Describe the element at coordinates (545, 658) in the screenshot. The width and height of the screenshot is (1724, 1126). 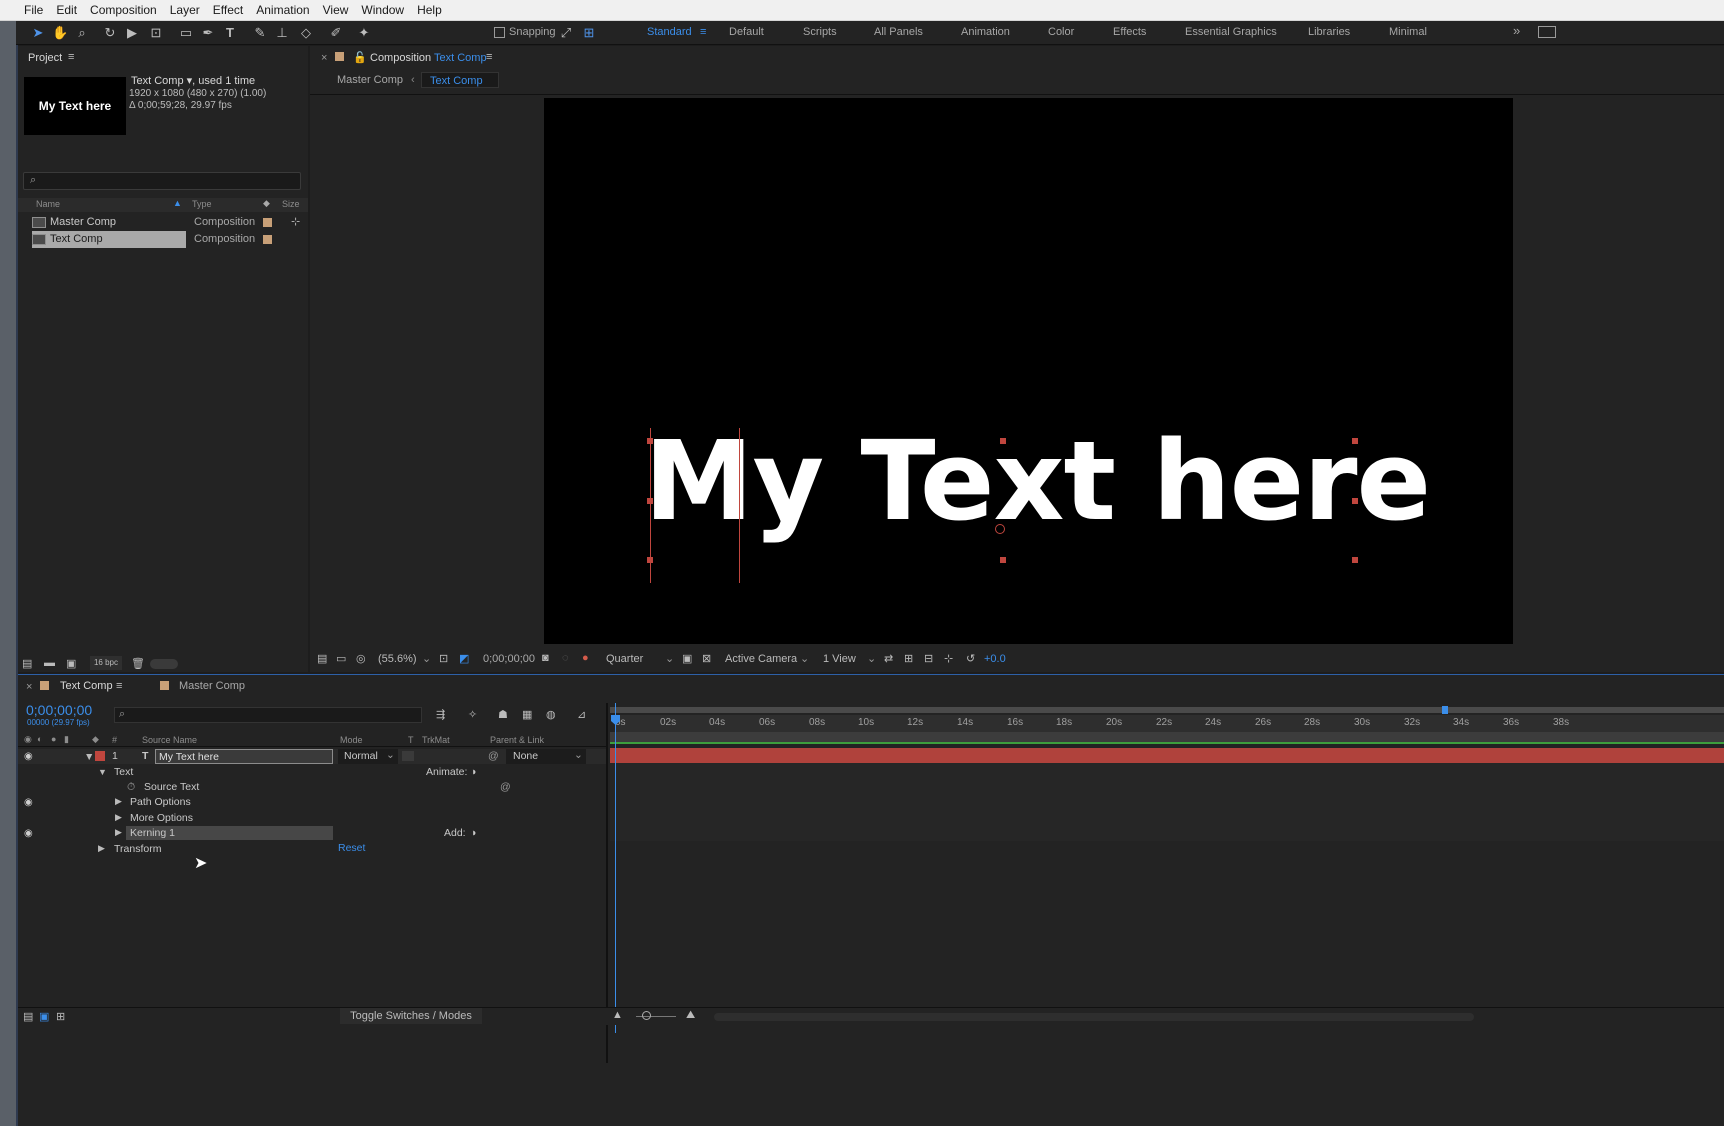
I see `snapshot-icon: ◙` at that location.